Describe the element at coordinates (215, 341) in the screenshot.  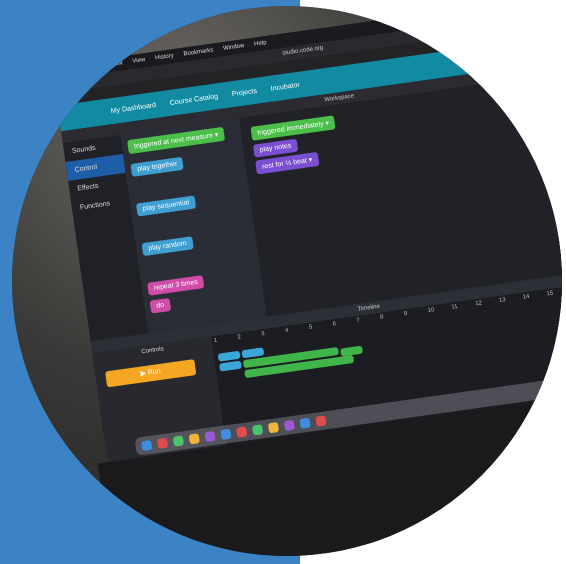
I see `tick-label: 1` at that location.